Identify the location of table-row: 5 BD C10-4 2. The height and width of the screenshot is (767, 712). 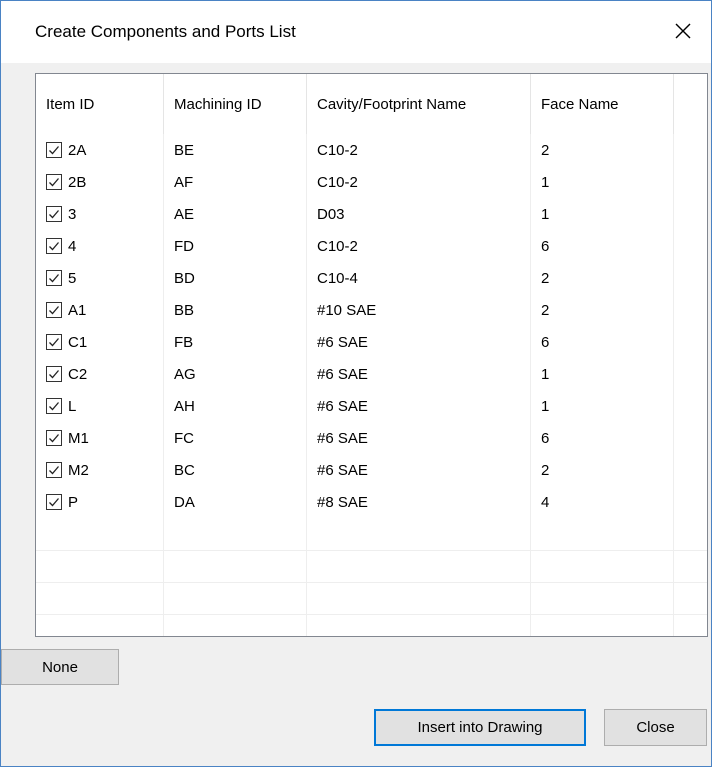
(371, 278).